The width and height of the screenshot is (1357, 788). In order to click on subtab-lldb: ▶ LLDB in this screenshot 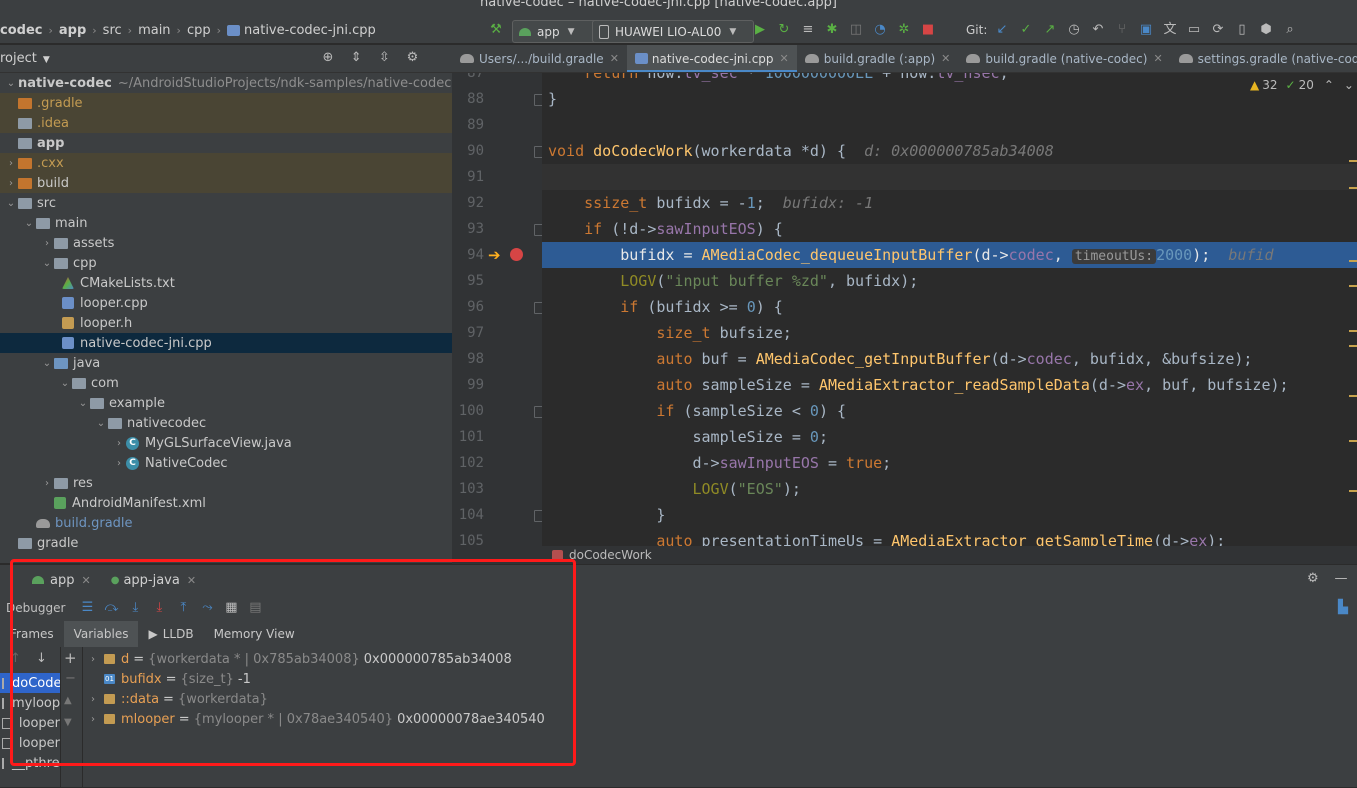, I will do `click(170, 634)`.